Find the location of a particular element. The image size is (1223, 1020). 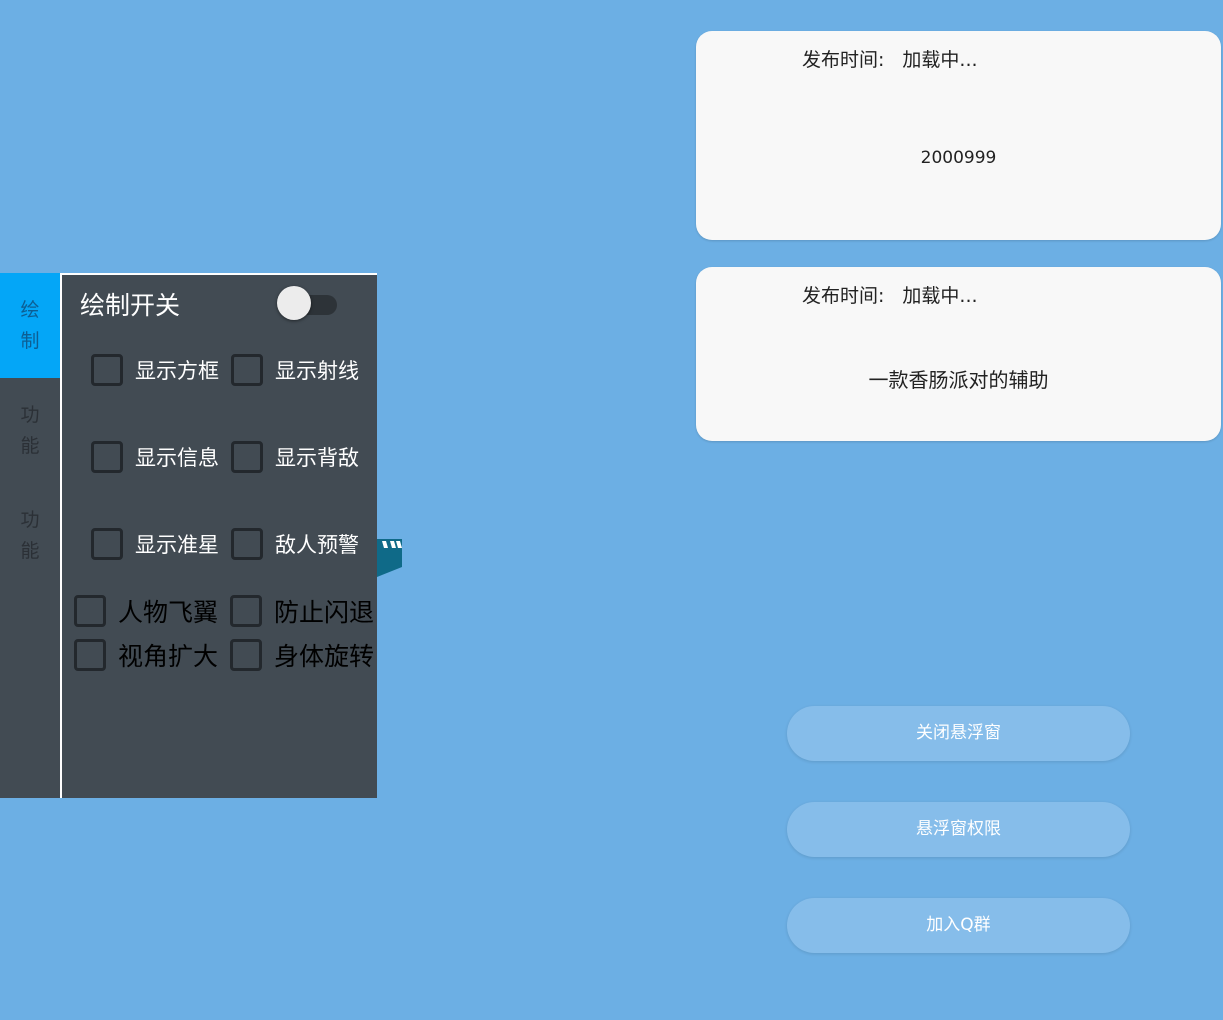

option-label: 防止闪退 is located at coordinates (324, 612).